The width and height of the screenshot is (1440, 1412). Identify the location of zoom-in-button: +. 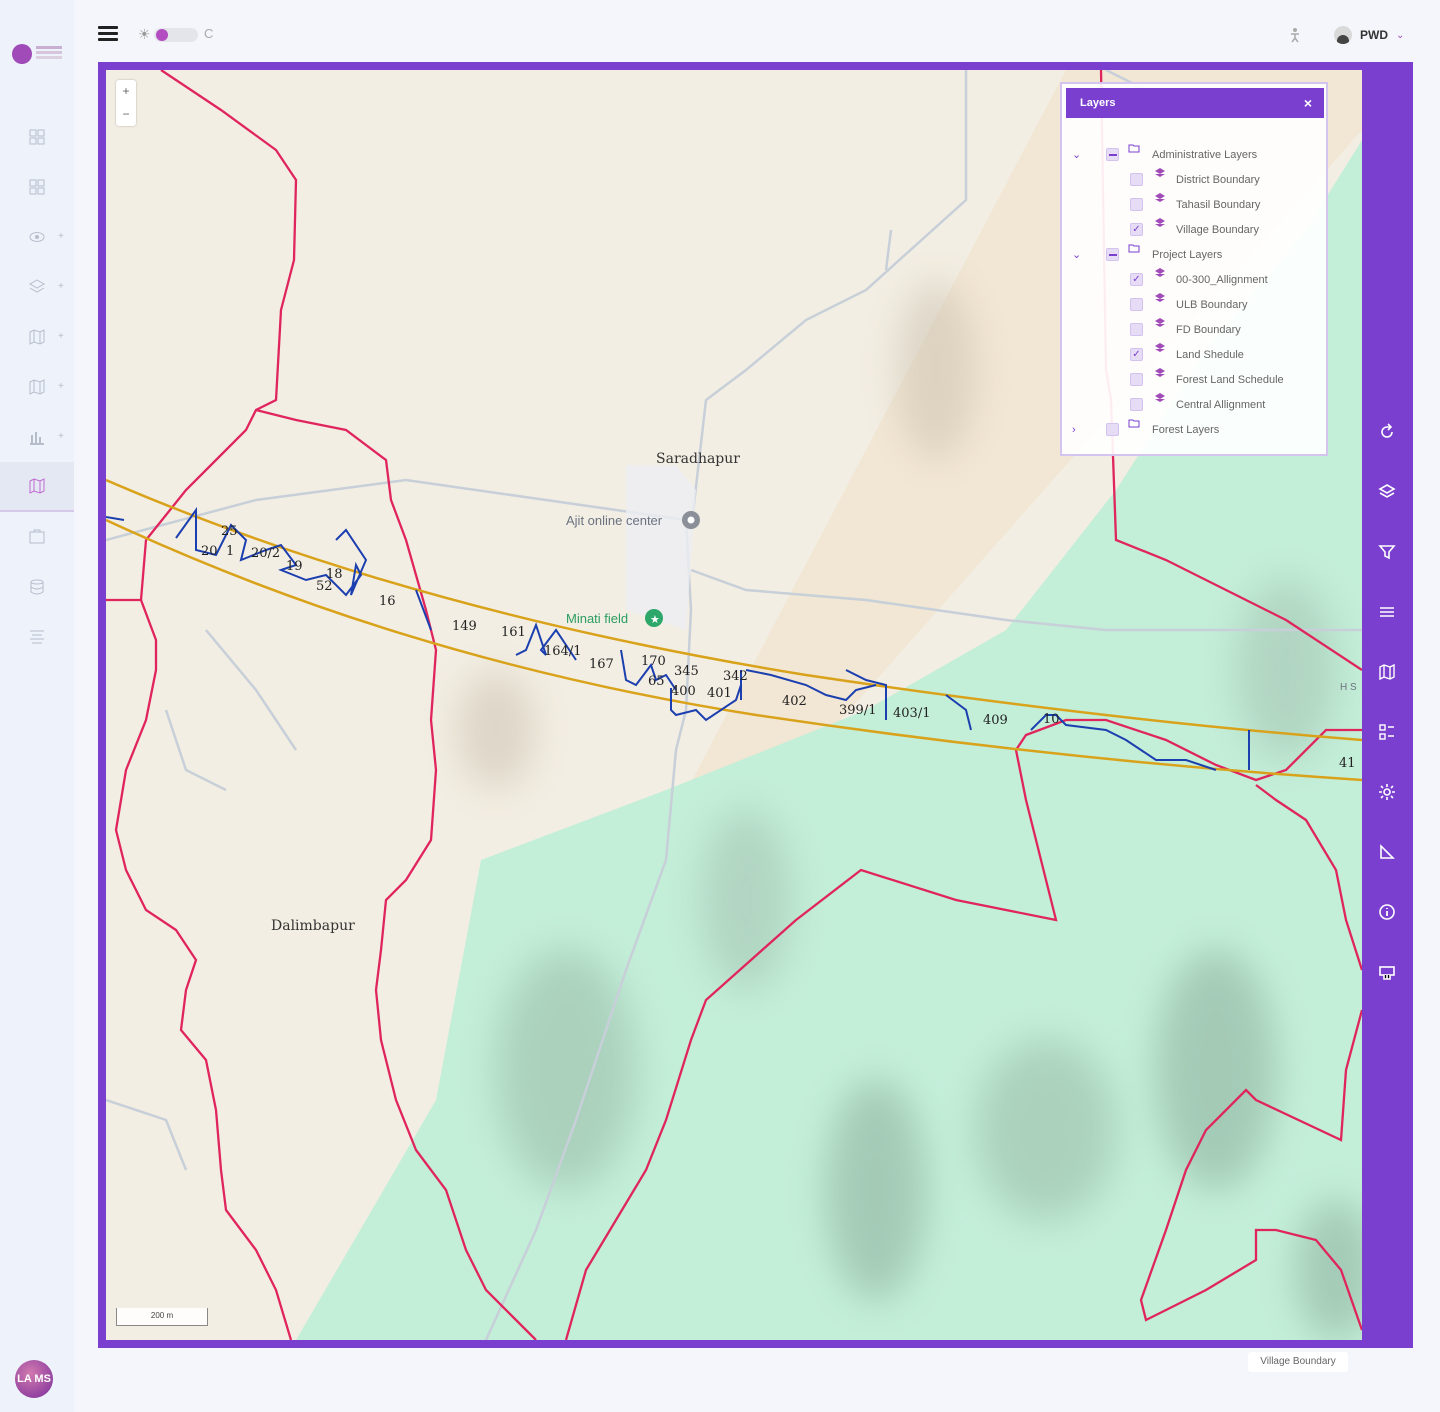
(126, 91).